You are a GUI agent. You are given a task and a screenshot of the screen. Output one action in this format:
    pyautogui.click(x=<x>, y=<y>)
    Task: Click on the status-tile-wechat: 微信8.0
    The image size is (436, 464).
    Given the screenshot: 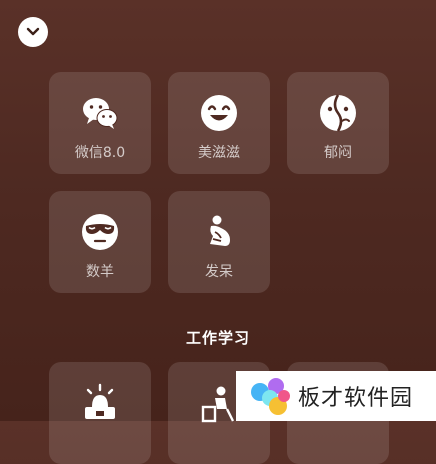 What is the action you would take?
    pyautogui.click(x=100, y=123)
    